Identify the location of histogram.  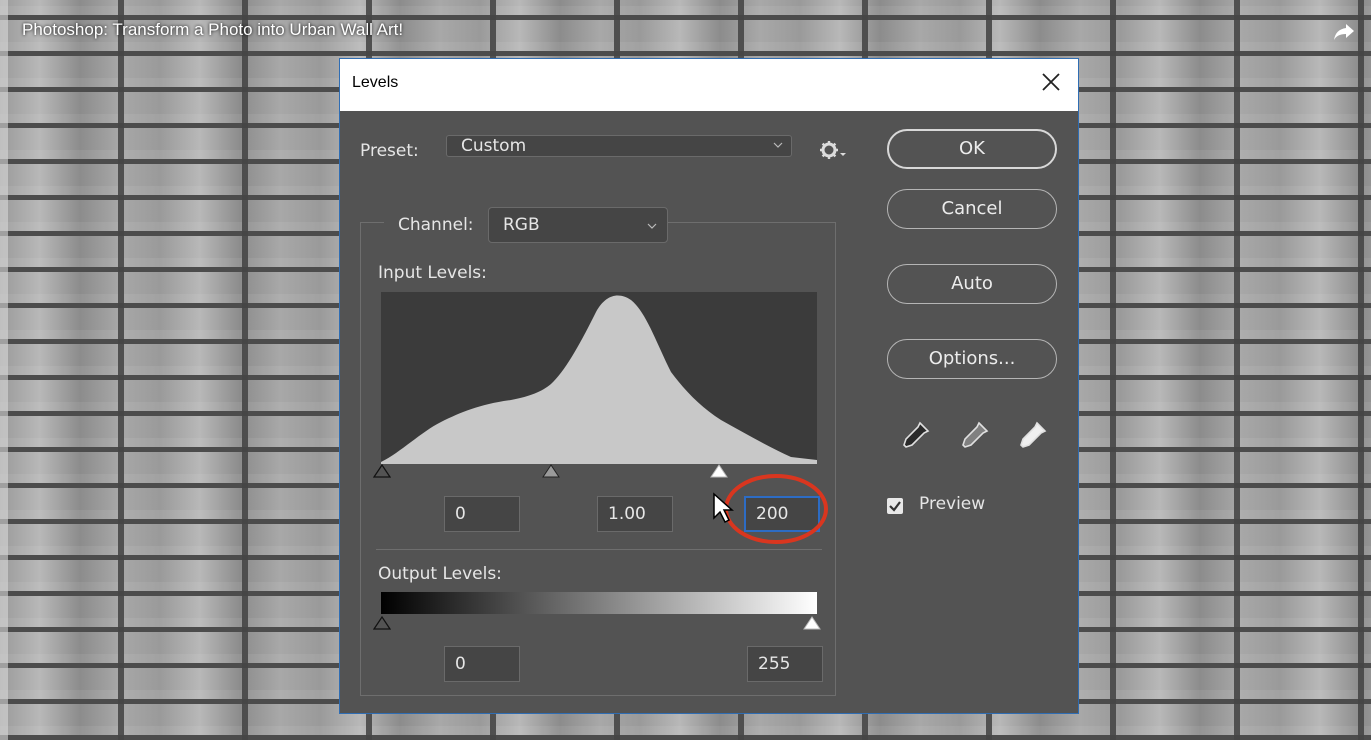
(599, 378).